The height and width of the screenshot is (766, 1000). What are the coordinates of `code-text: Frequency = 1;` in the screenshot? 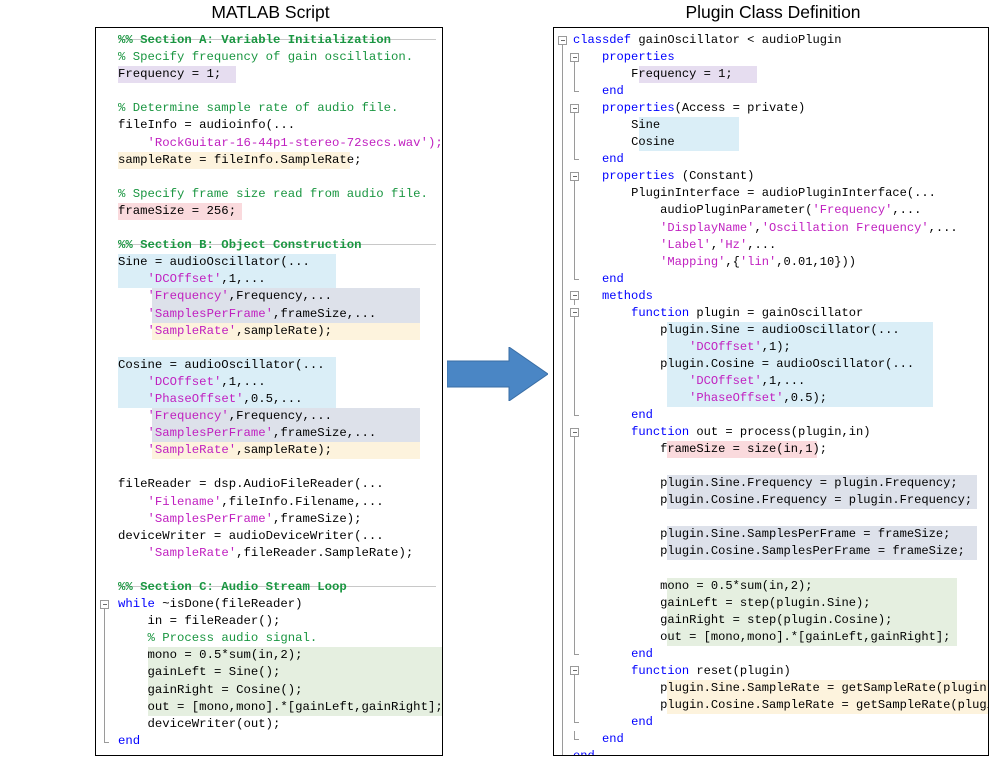 It's located at (169, 74).